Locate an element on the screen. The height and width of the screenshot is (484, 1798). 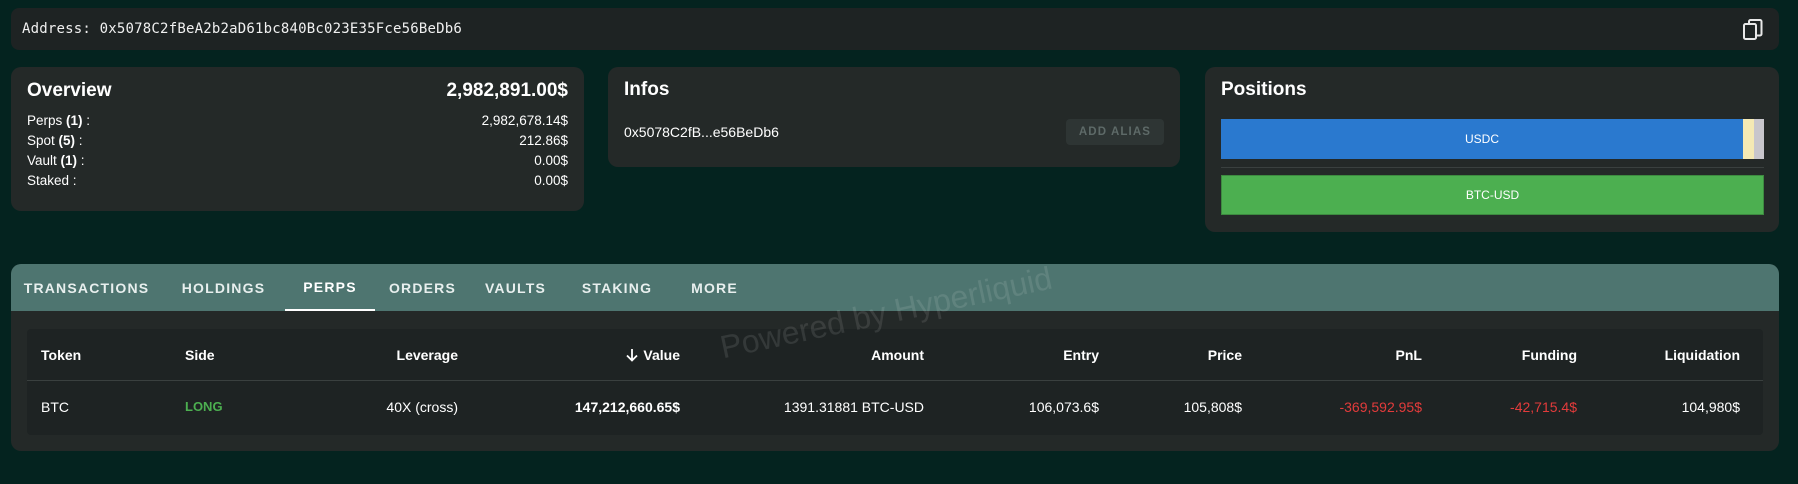
copy-icon is located at coordinates (1753, 30).